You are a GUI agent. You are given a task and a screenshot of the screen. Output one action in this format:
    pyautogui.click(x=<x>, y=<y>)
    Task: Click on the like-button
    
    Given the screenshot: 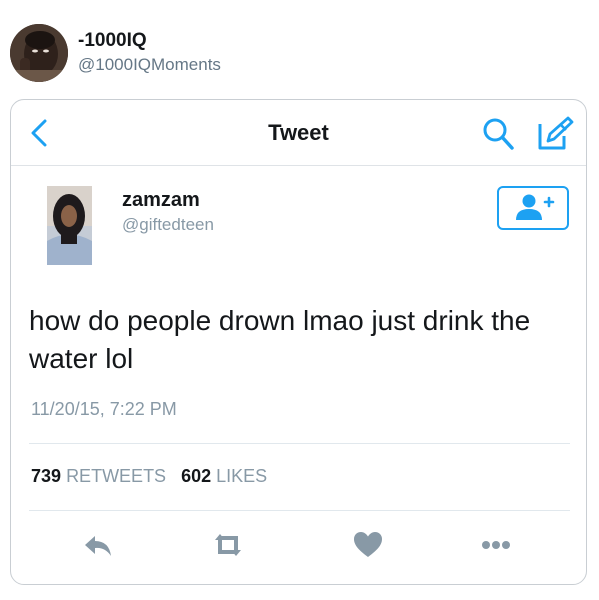 What is the action you would take?
    pyautogui.click(x=368, y=545)
    